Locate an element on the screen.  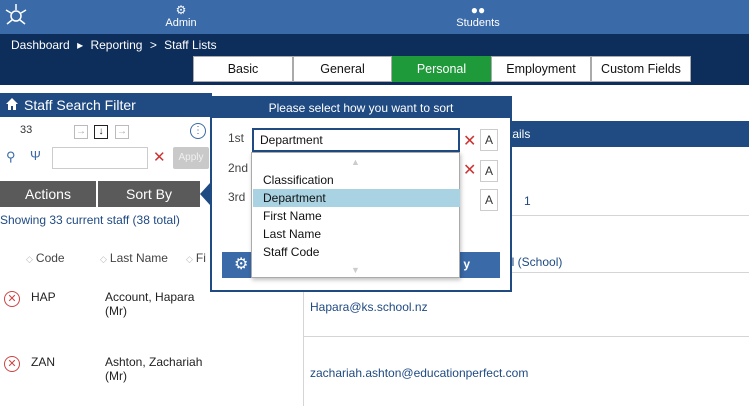
dropdown-option-last-name: Last Name is located at coordinates (356, 234).